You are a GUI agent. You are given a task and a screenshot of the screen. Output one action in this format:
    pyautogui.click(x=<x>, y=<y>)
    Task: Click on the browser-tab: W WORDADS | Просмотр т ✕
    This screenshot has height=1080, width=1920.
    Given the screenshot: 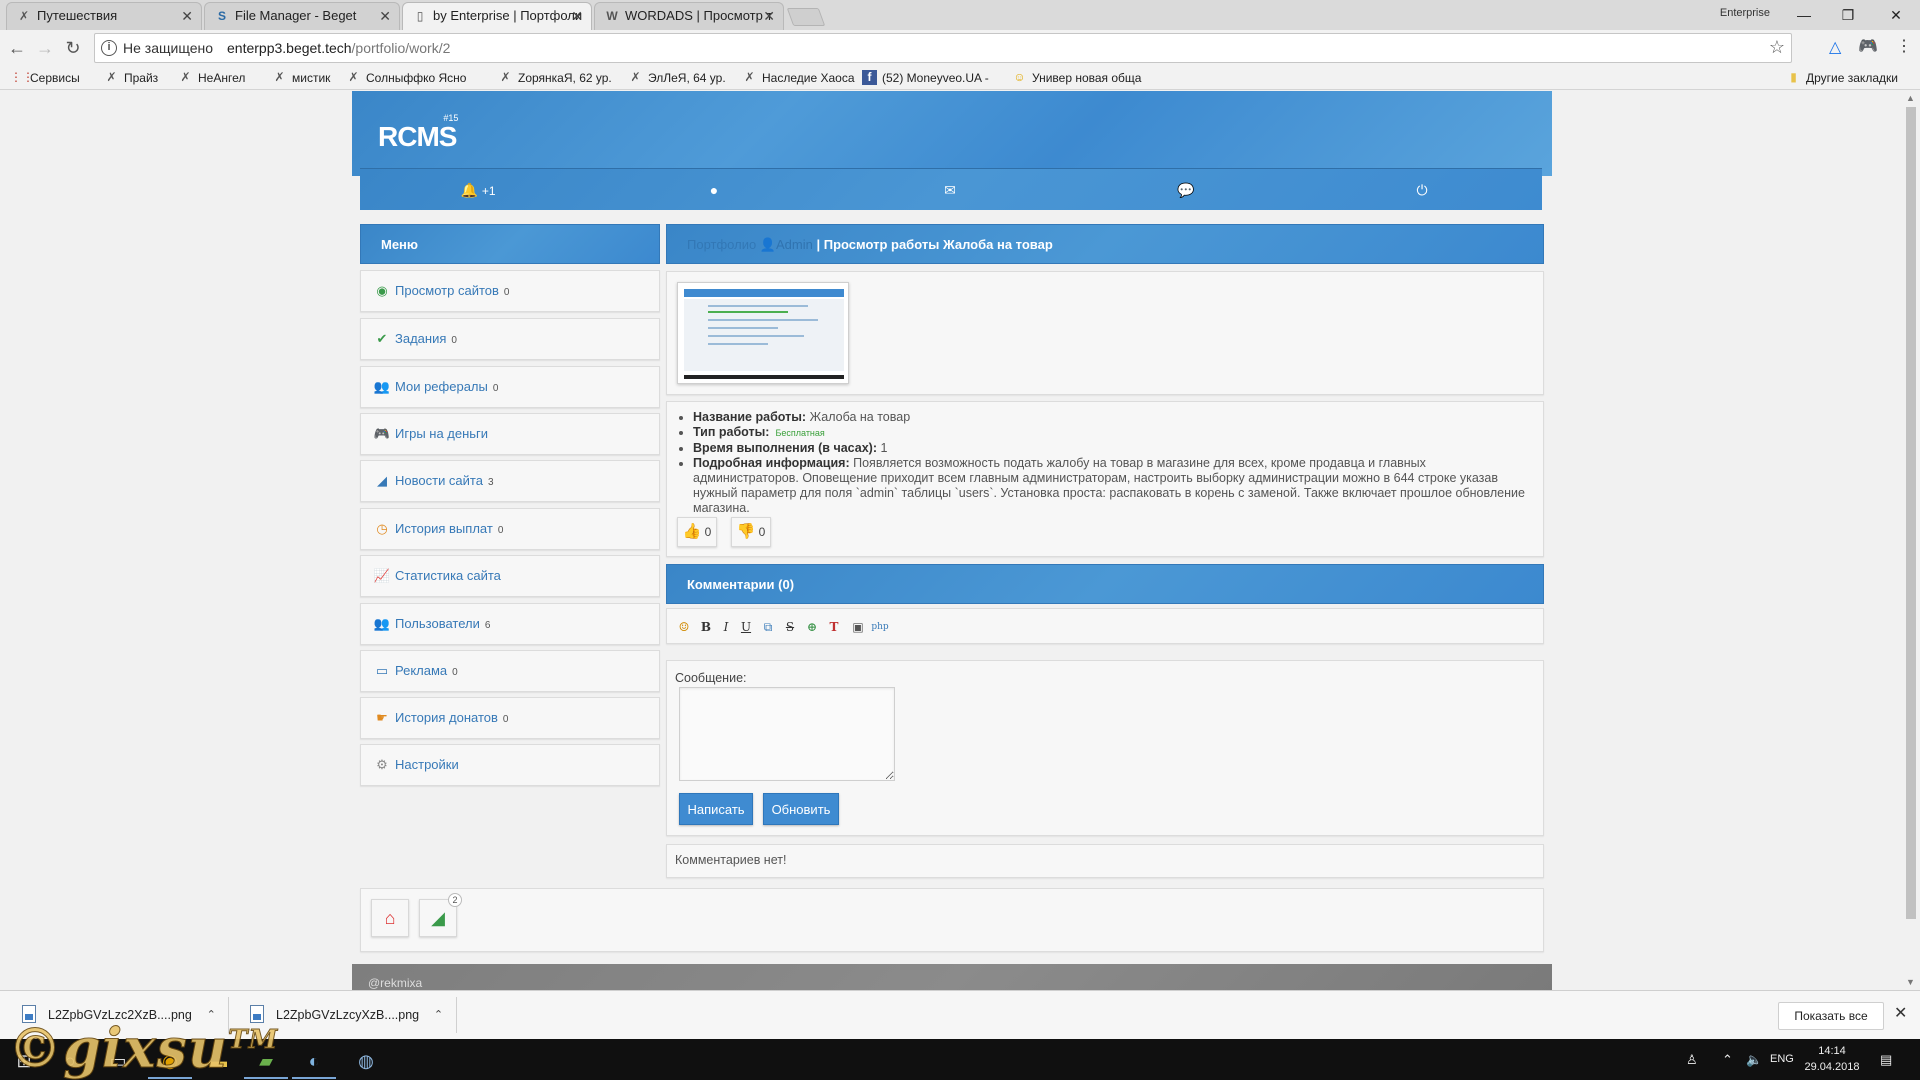 What is the action you would take?
    pyautogui.click(x=689, y=16)
    